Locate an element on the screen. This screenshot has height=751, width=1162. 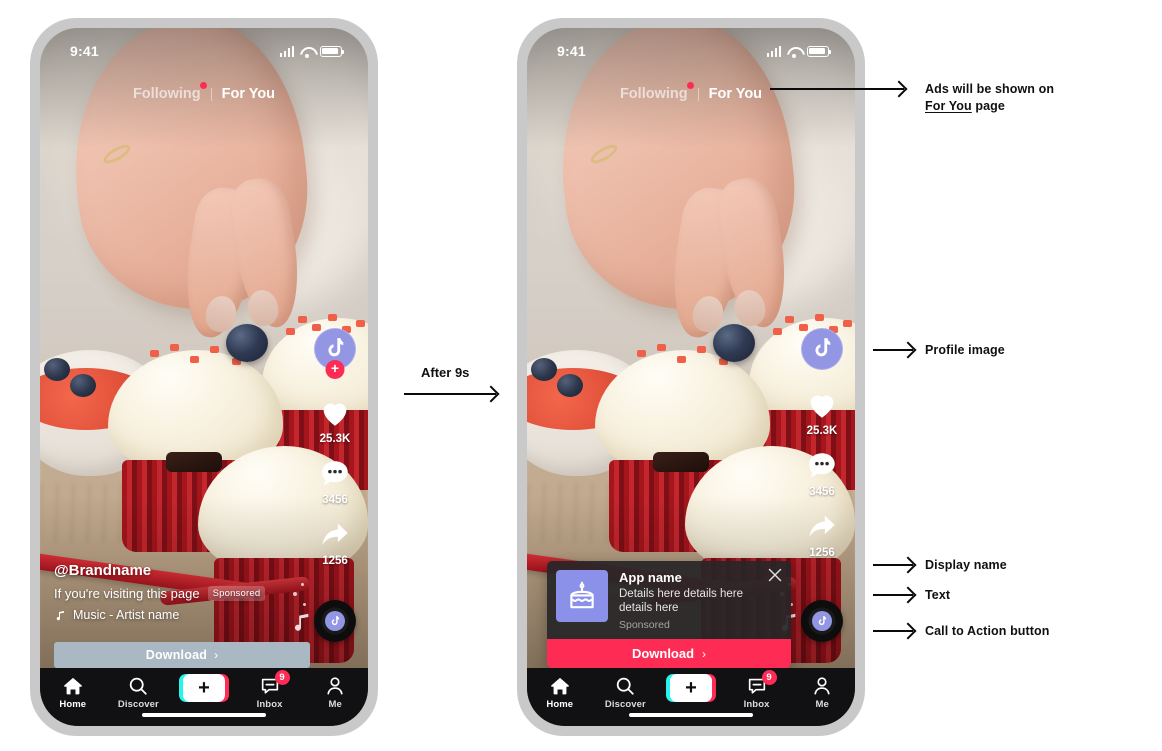
annotation-for-you-line1: Ads will be shown on is located at coordinates (990, 89).